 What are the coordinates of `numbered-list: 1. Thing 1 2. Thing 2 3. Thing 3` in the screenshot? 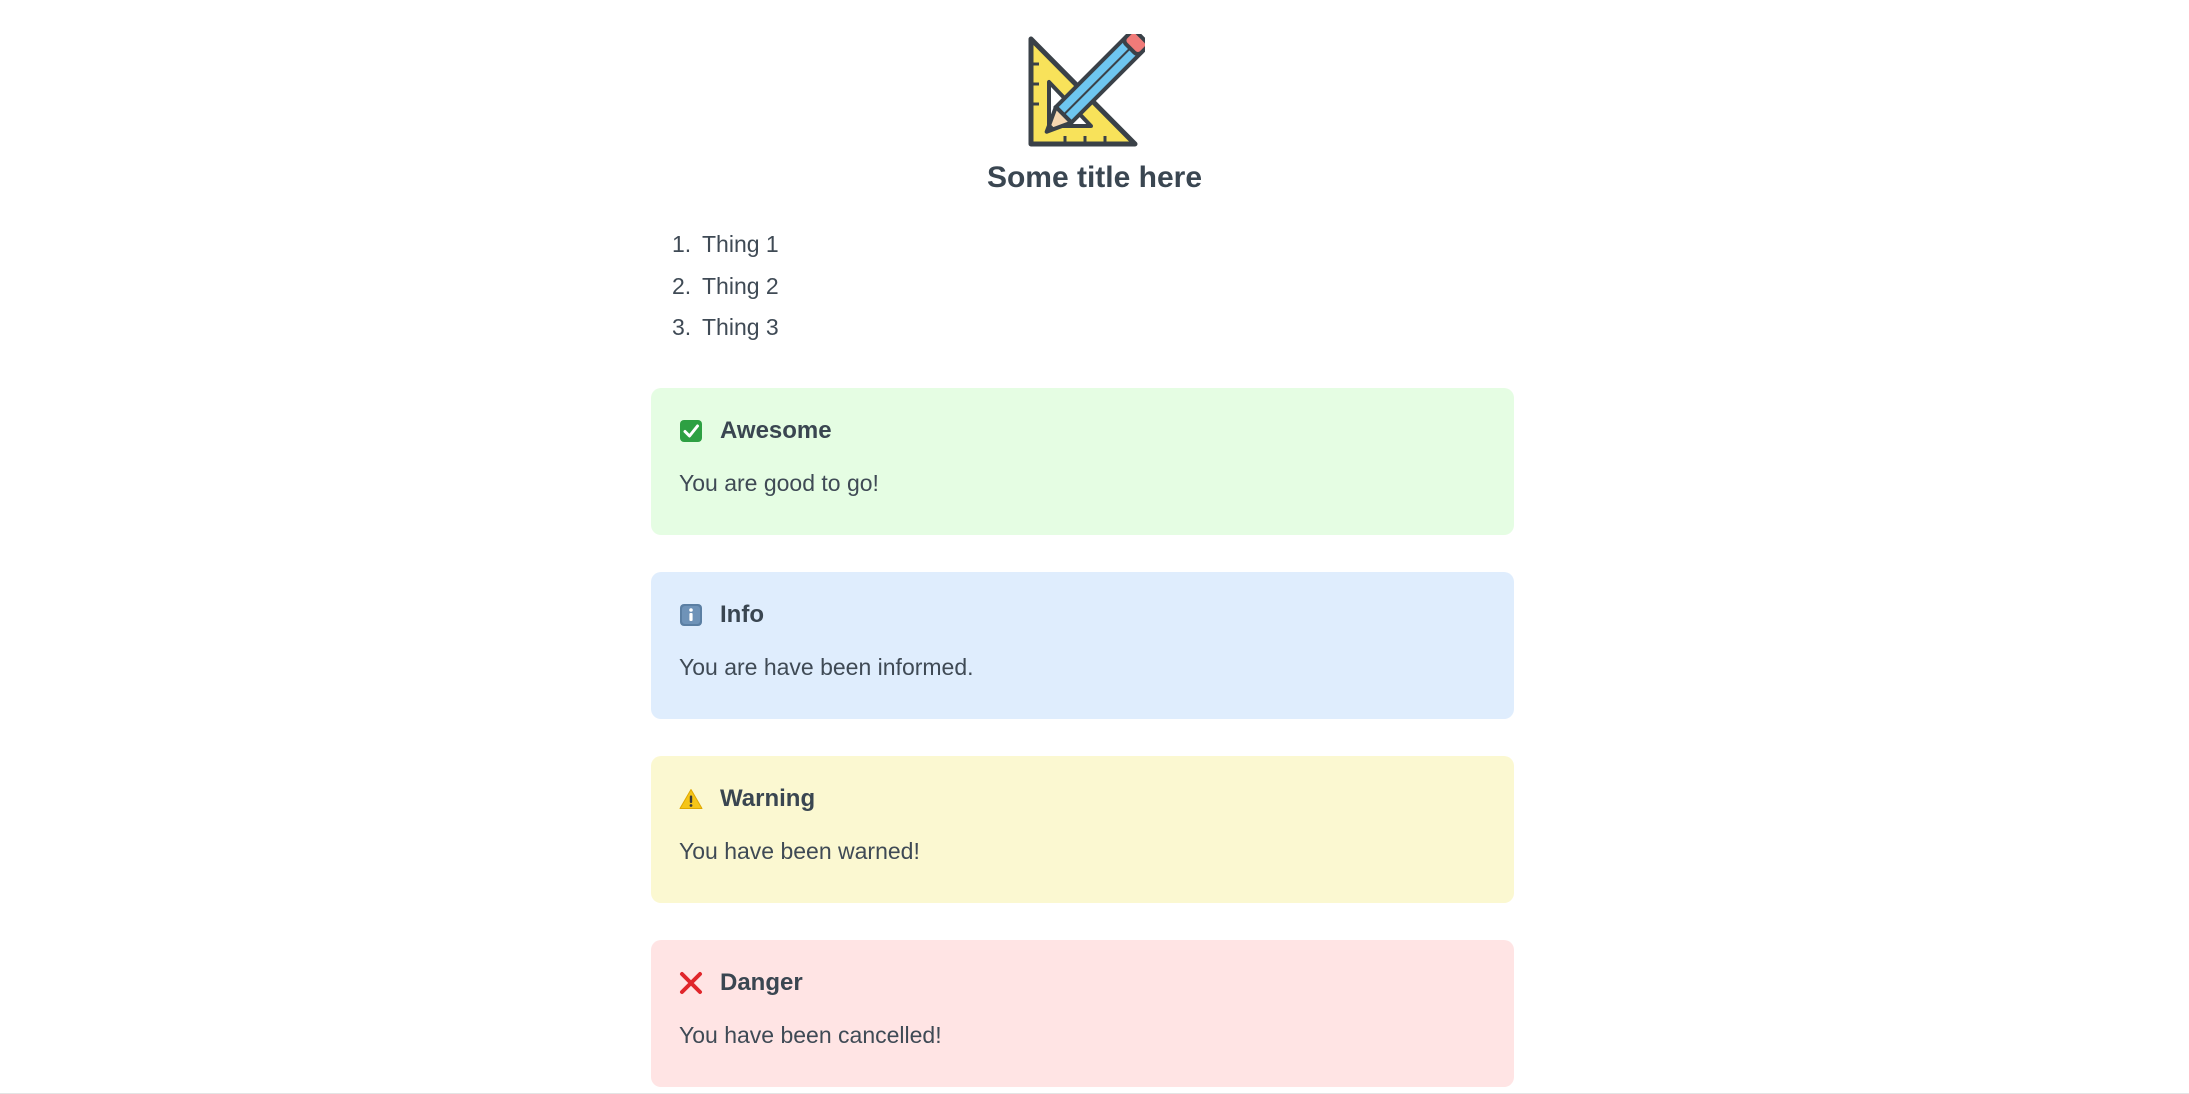 It's located at (725, 291).